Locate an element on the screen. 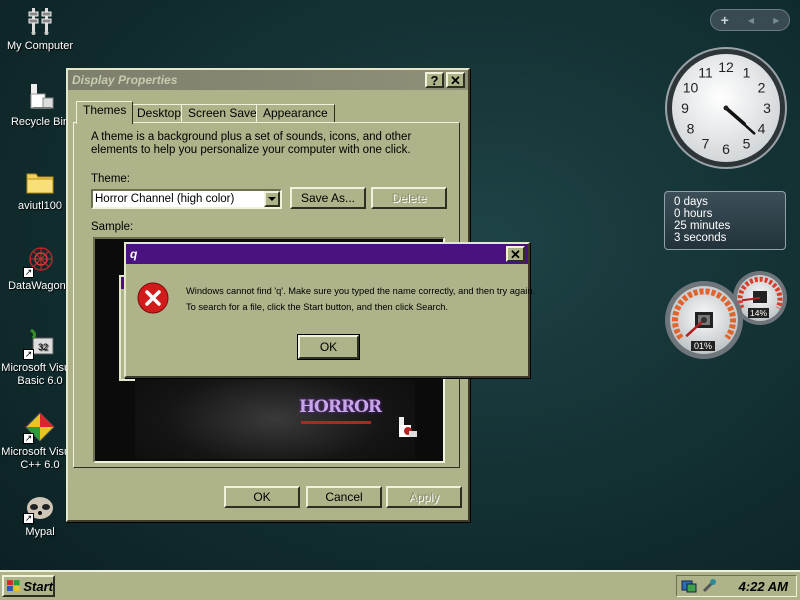 This screenshot has height=600, width=800. button-label: Delete is located at coordinates (409, 198).